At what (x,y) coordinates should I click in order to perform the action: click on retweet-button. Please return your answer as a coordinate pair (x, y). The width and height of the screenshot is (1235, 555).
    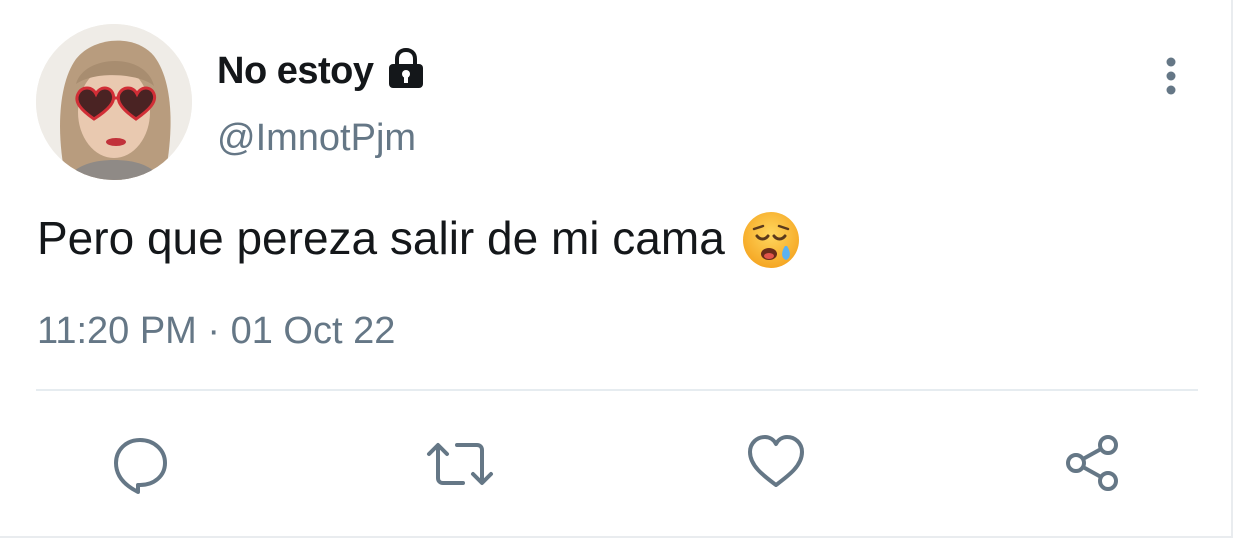
    Looking at the image, I should click on (459, 464).